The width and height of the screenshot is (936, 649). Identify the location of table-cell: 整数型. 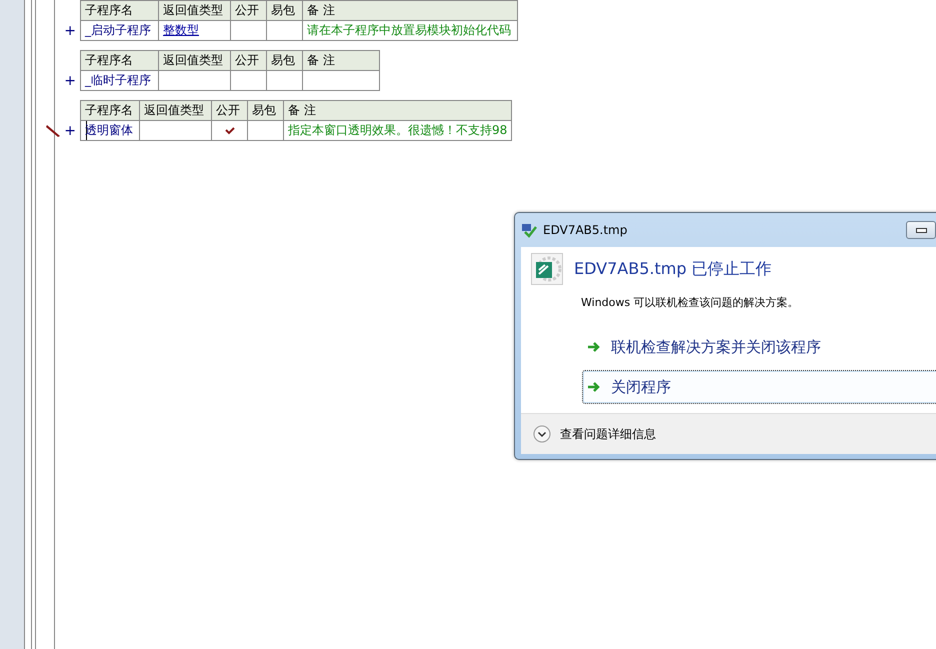
(195, 31).